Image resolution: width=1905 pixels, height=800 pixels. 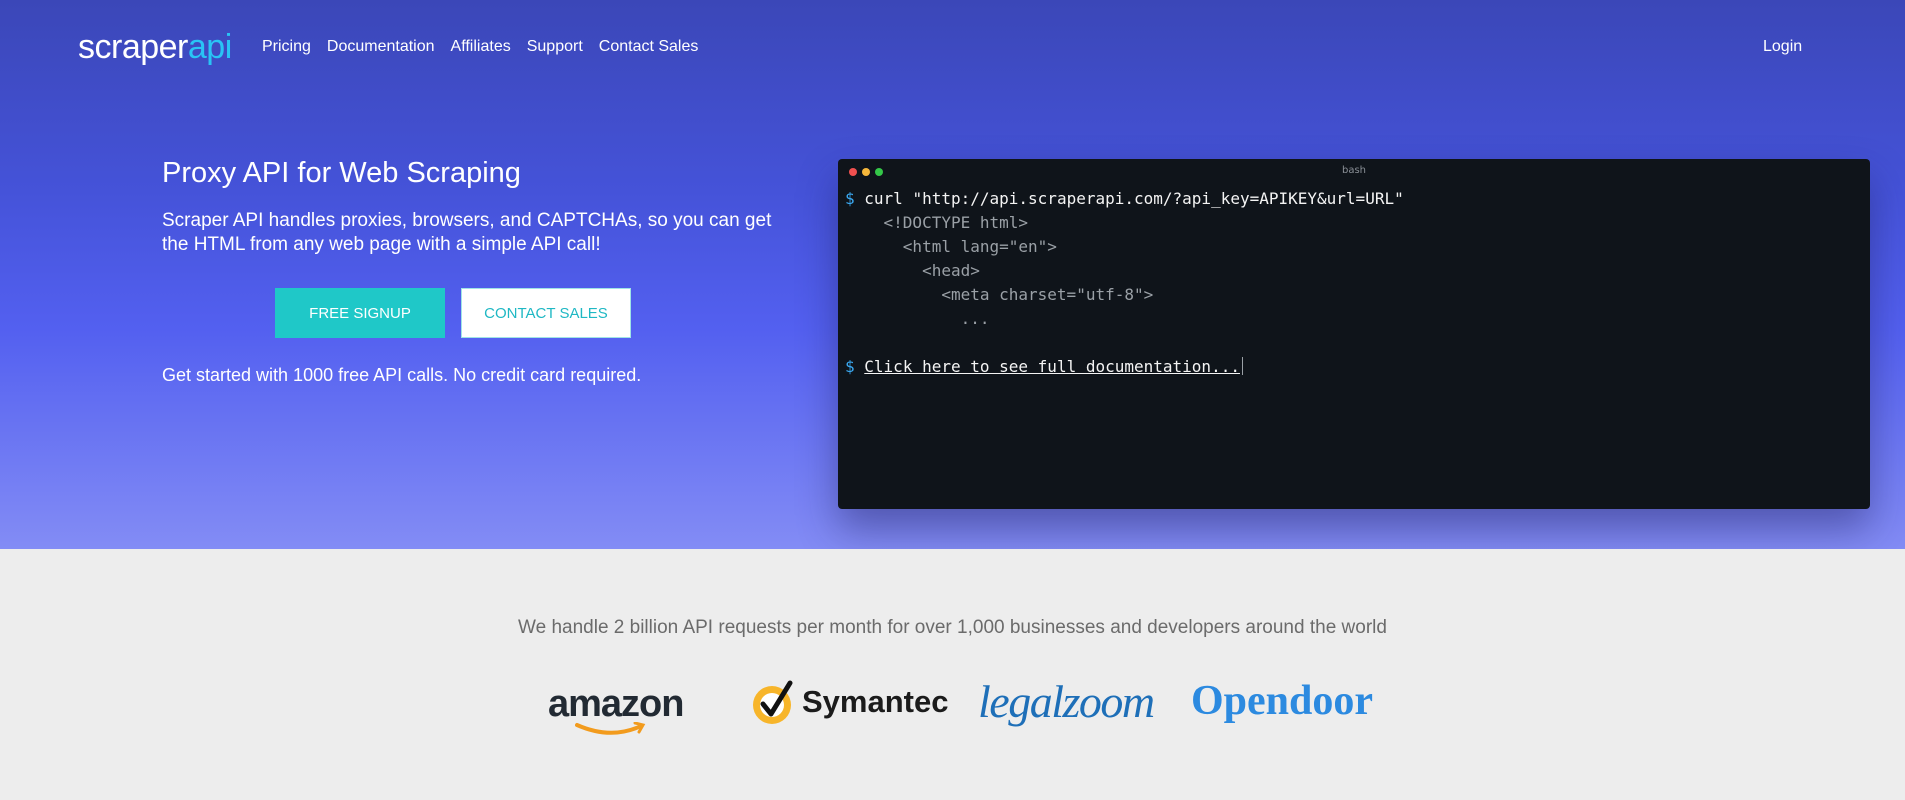 What do you see at coordinates (1124, 271) in the screenshot?
I see `output-line: <head>` at bounding box center [1124, 271].